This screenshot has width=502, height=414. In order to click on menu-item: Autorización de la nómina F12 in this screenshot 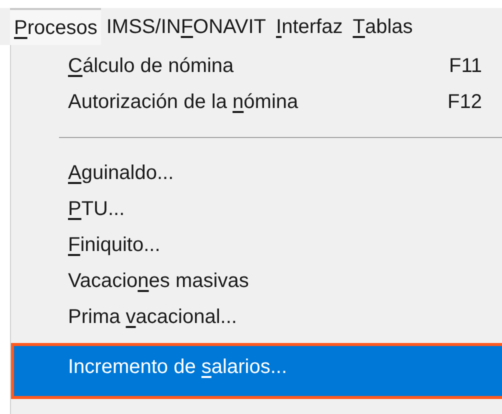, I will do `click(256, 102)`.